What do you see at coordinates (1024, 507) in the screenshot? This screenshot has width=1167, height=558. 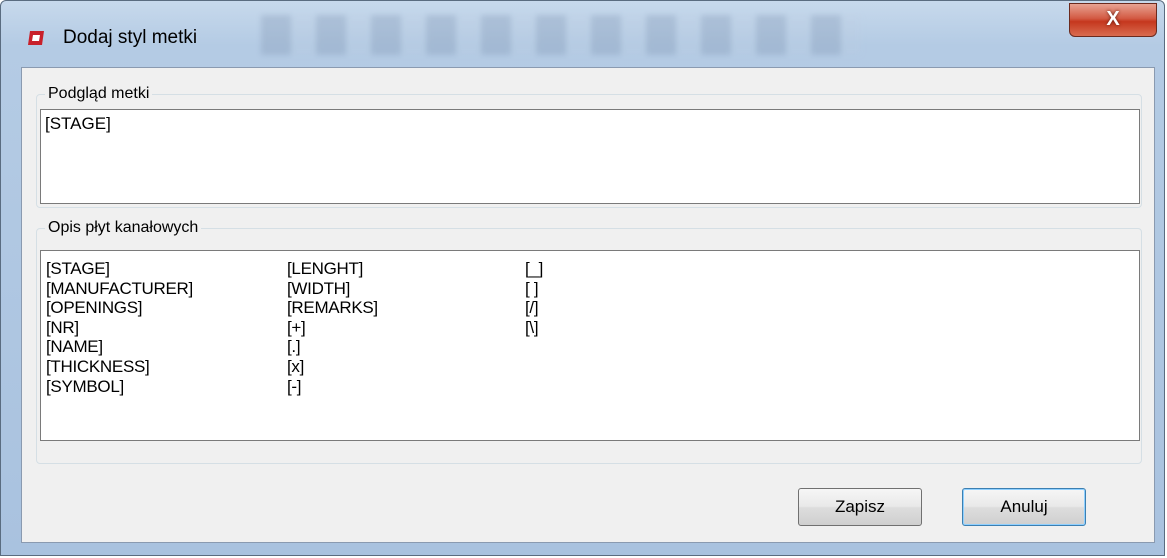 I see `cancel-button: Anuluj` at bounding box center [1024, 507].